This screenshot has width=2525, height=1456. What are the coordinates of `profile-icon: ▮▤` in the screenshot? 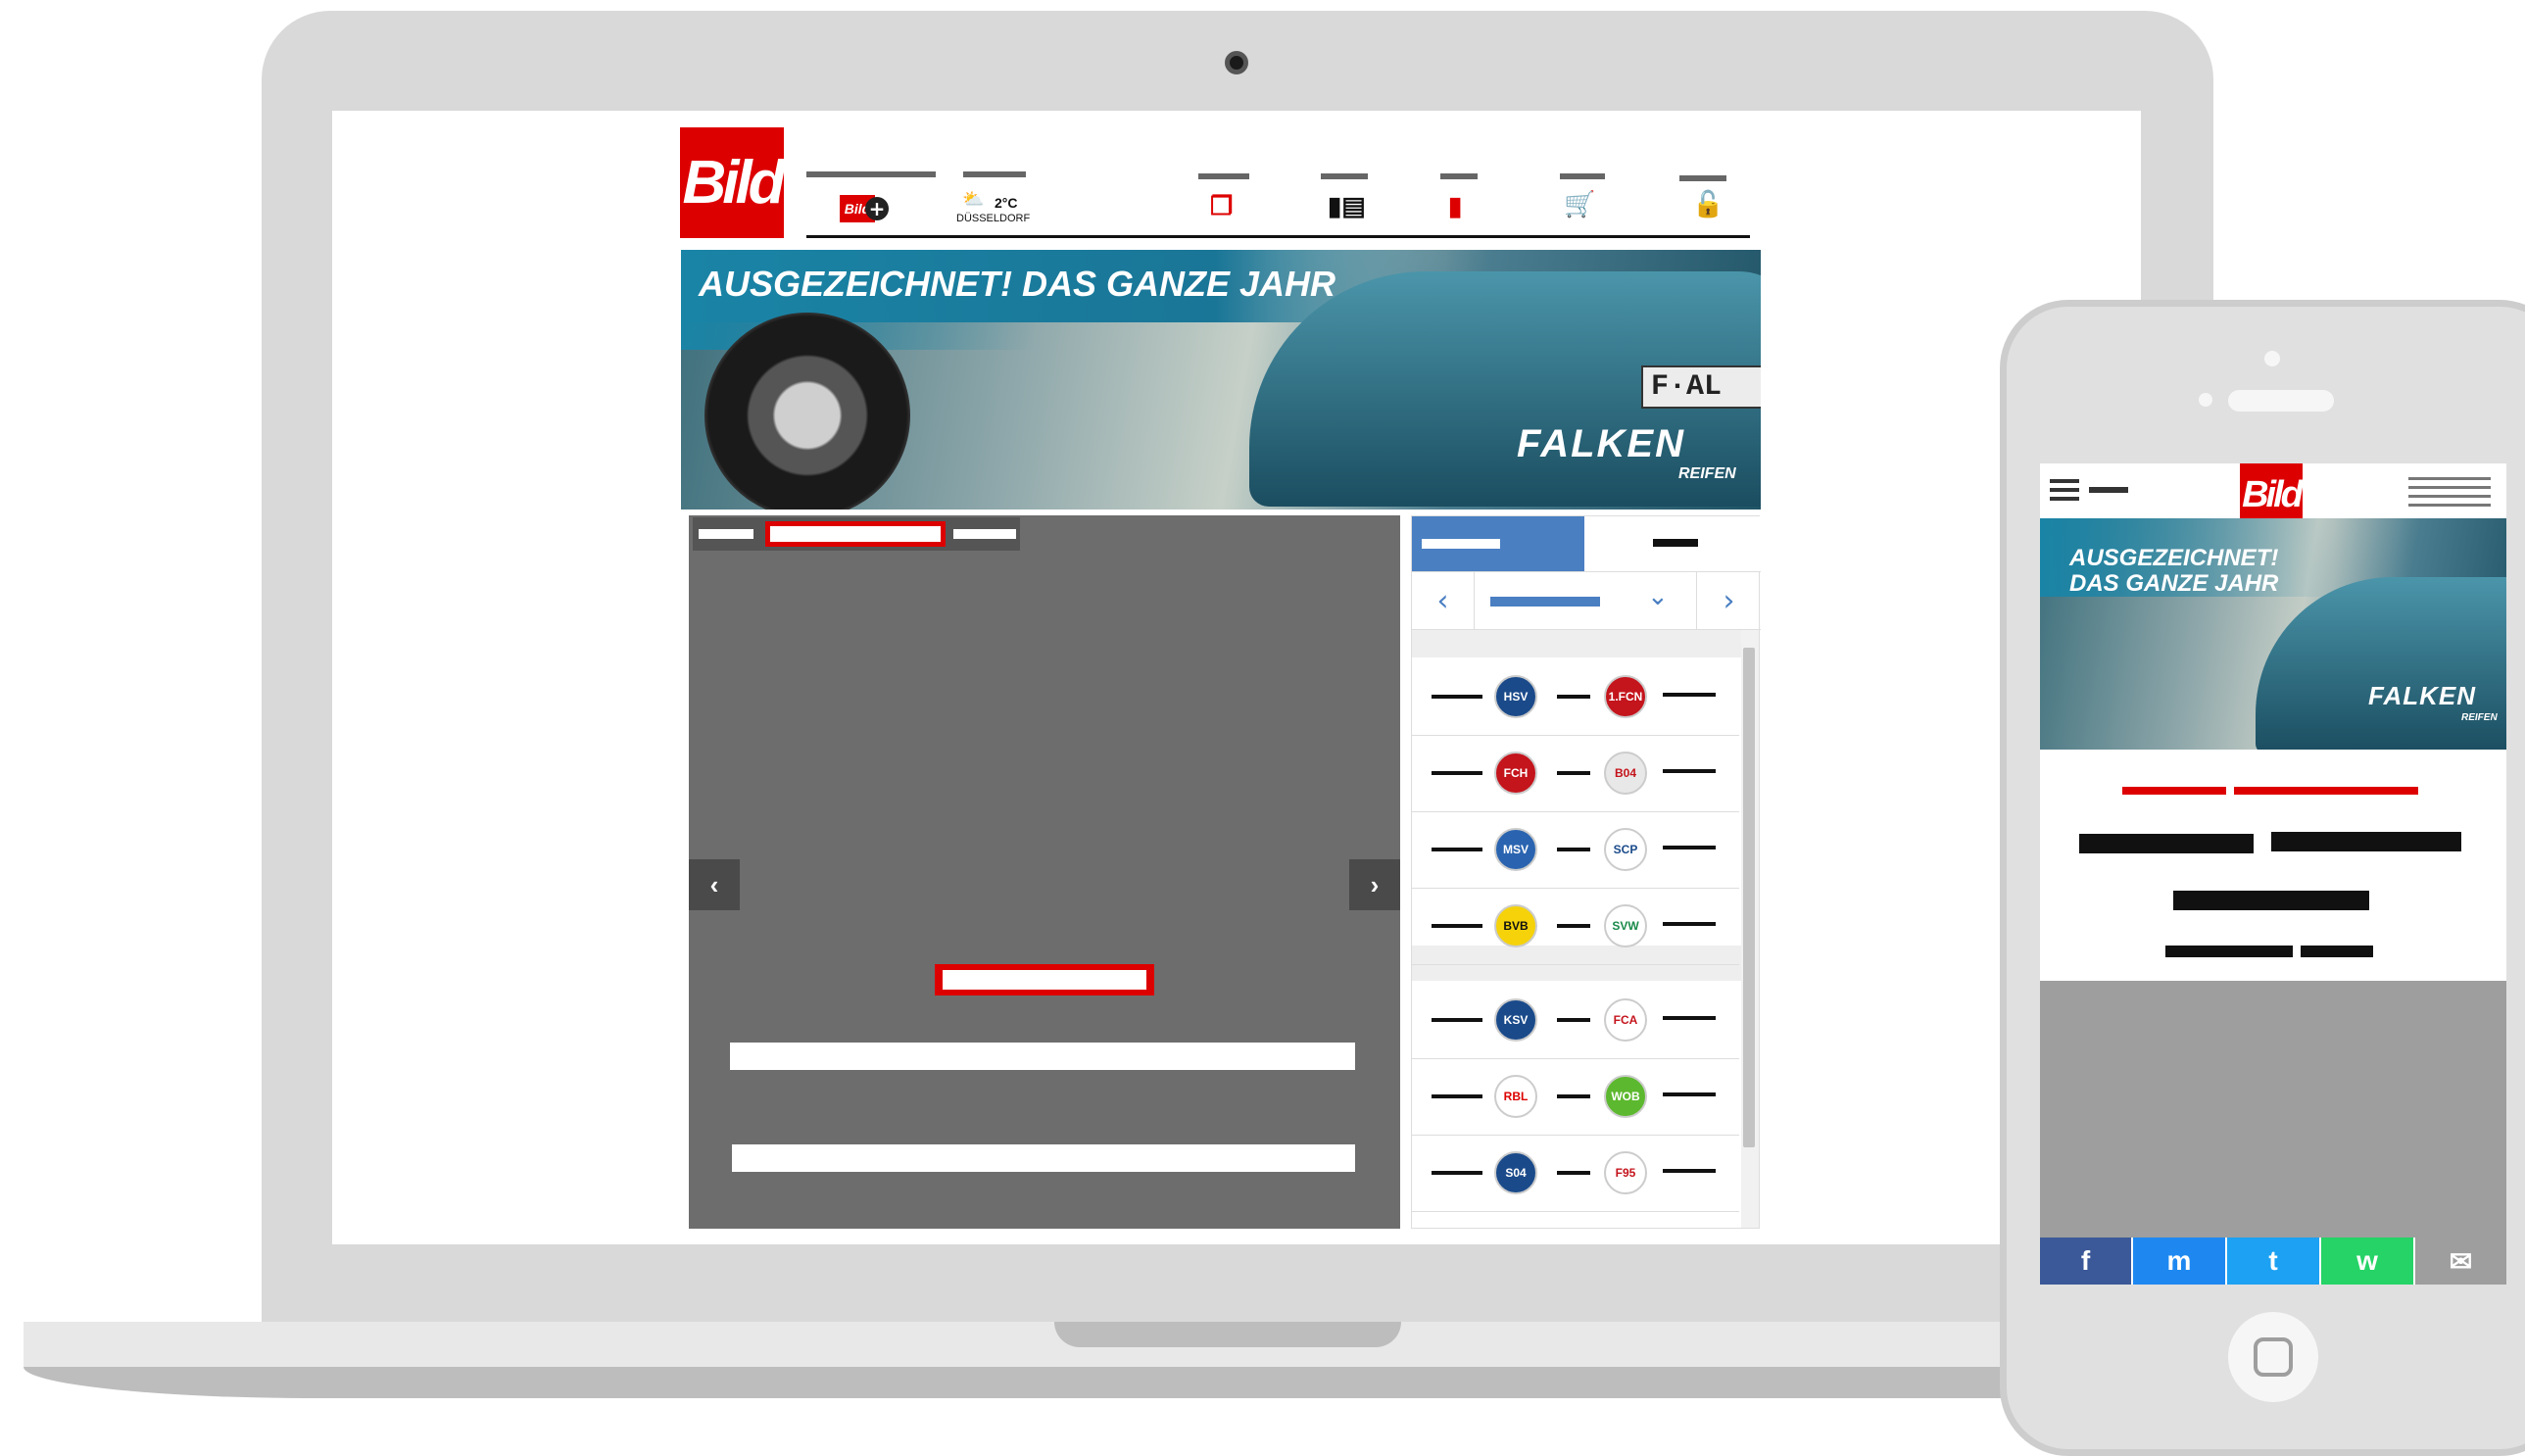 It's located at (1347, 206).